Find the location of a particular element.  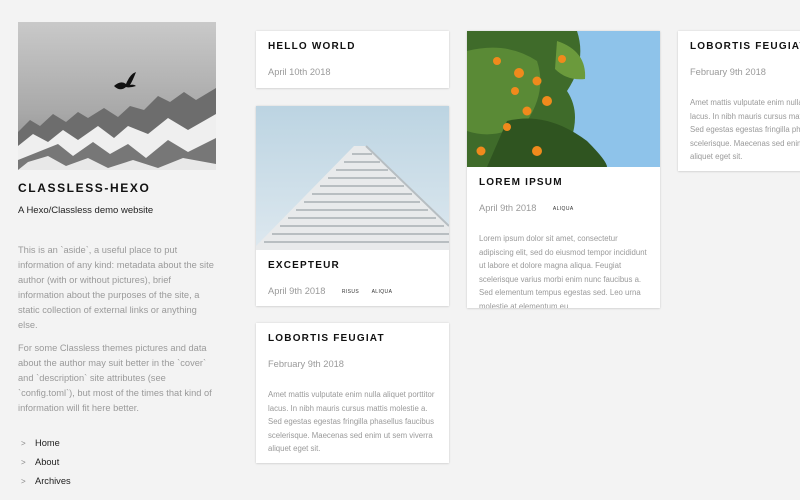

site-nav: > Home > About > Archives is located at coordinates (118, 462).